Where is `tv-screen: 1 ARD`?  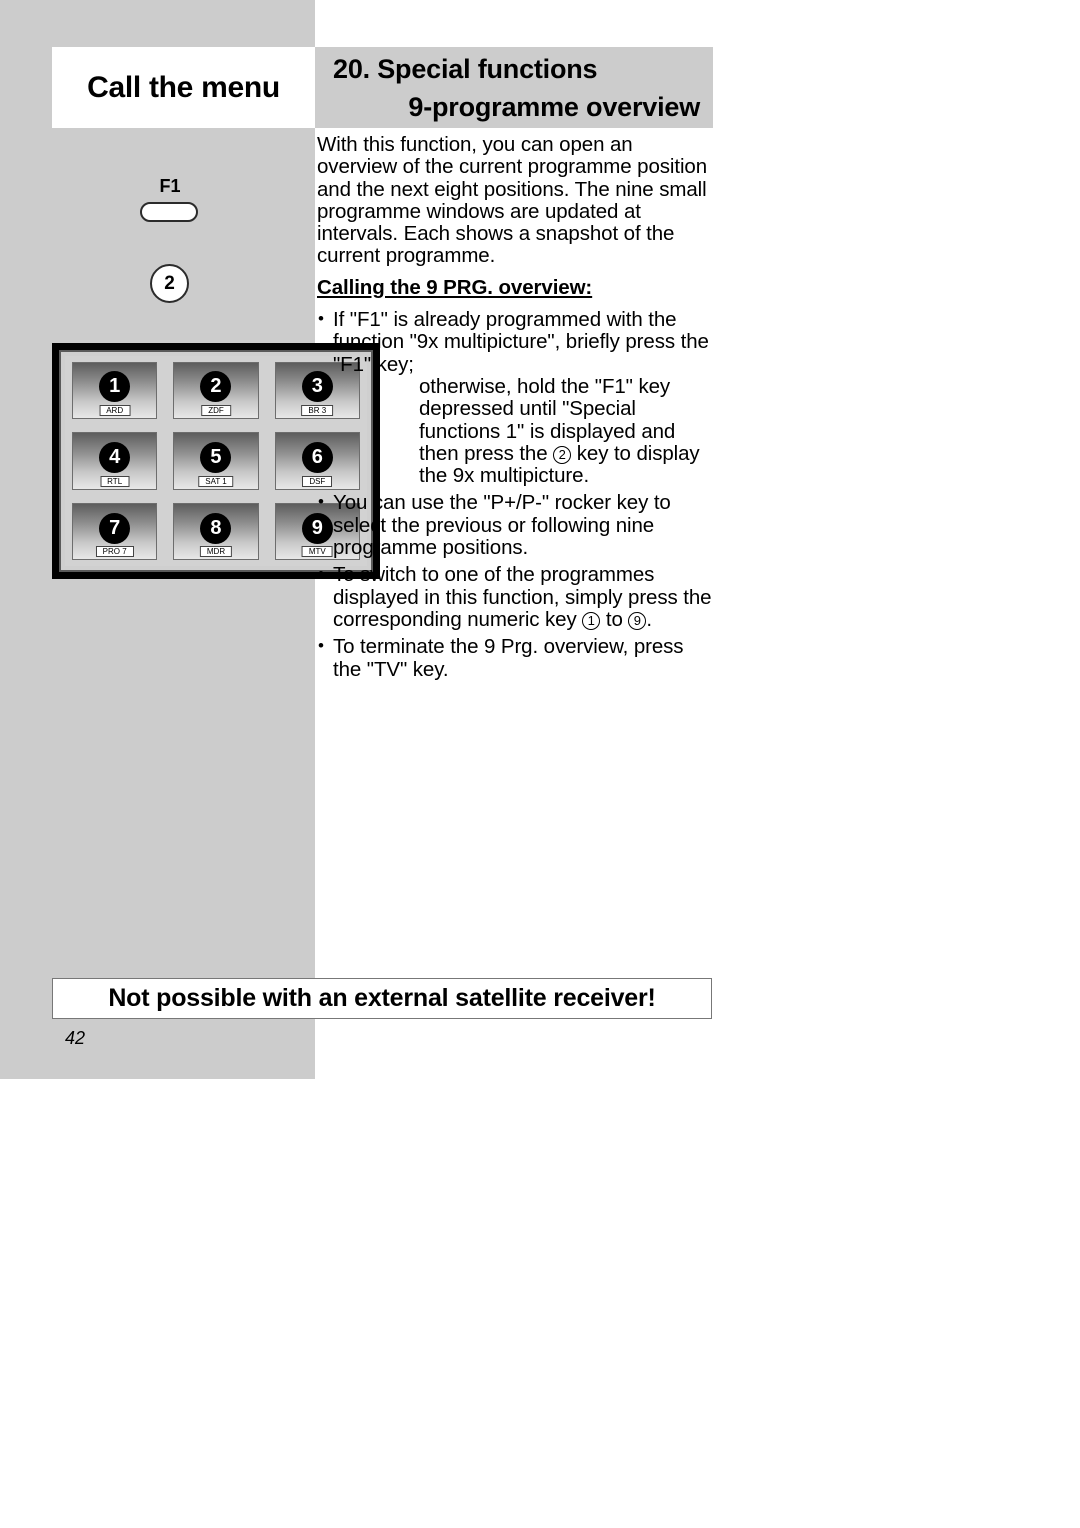 tv-screen: 1 ARD is located at coordinates (114, 390).